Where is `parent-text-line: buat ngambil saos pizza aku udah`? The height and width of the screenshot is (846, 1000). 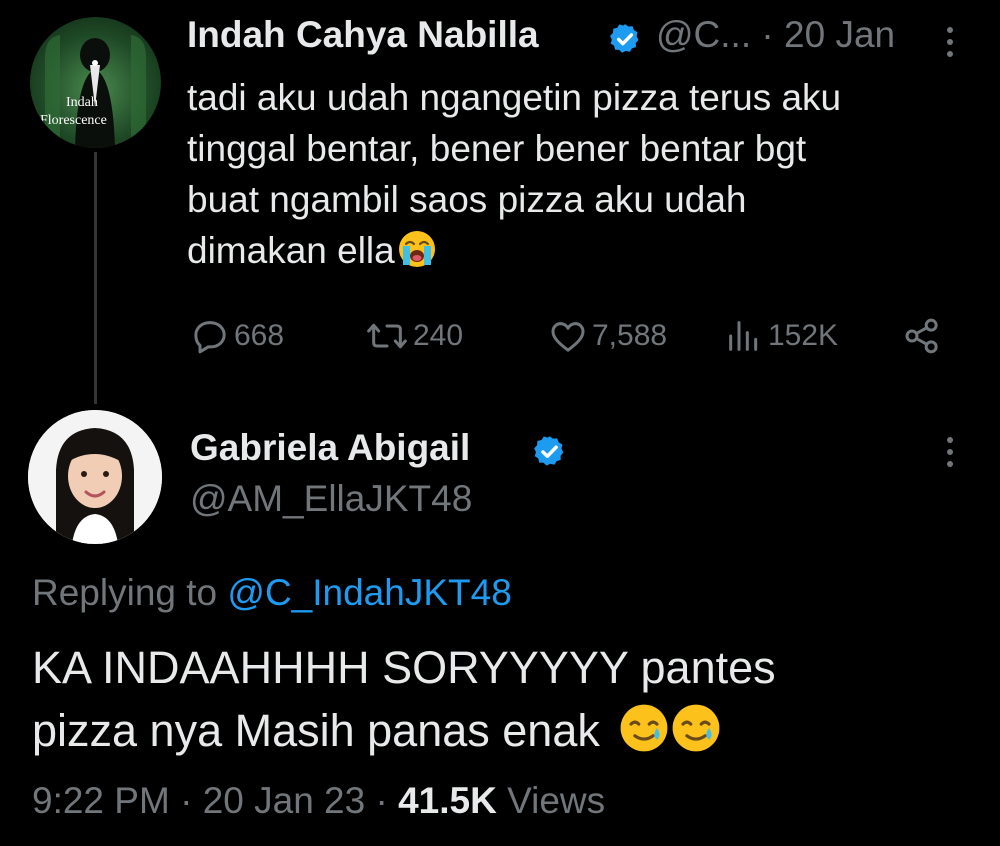
parent-text-line: buat ngambil saos pizza aku udah is located at coordinates (467, 199).